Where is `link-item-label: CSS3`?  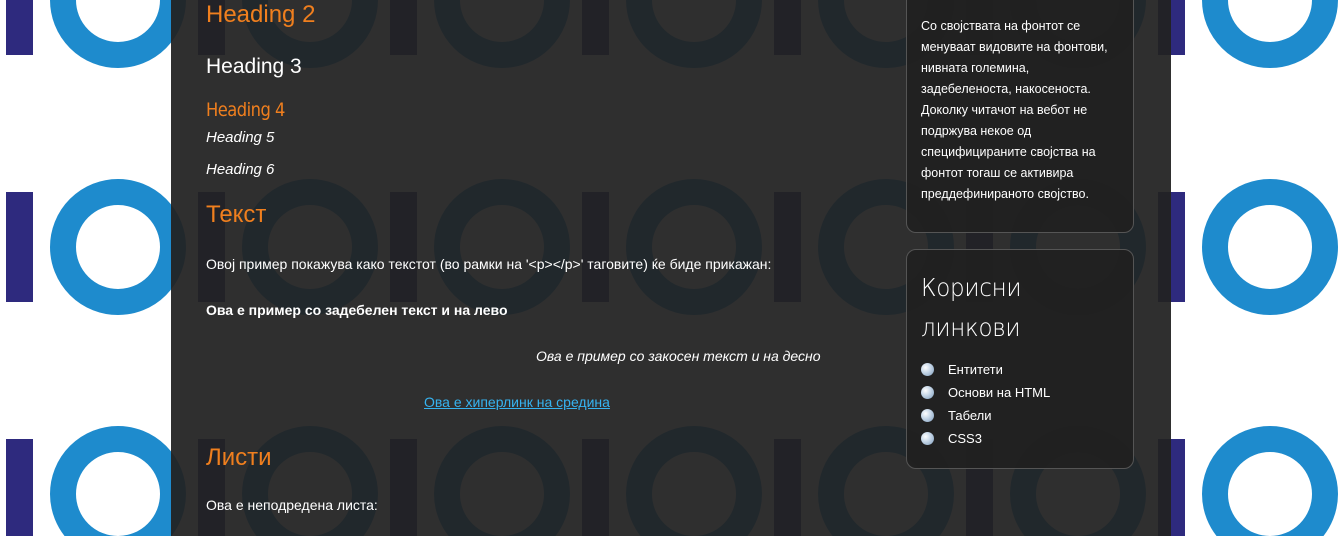 link-item-label: CSS3 is located at coordinates (965, 438).